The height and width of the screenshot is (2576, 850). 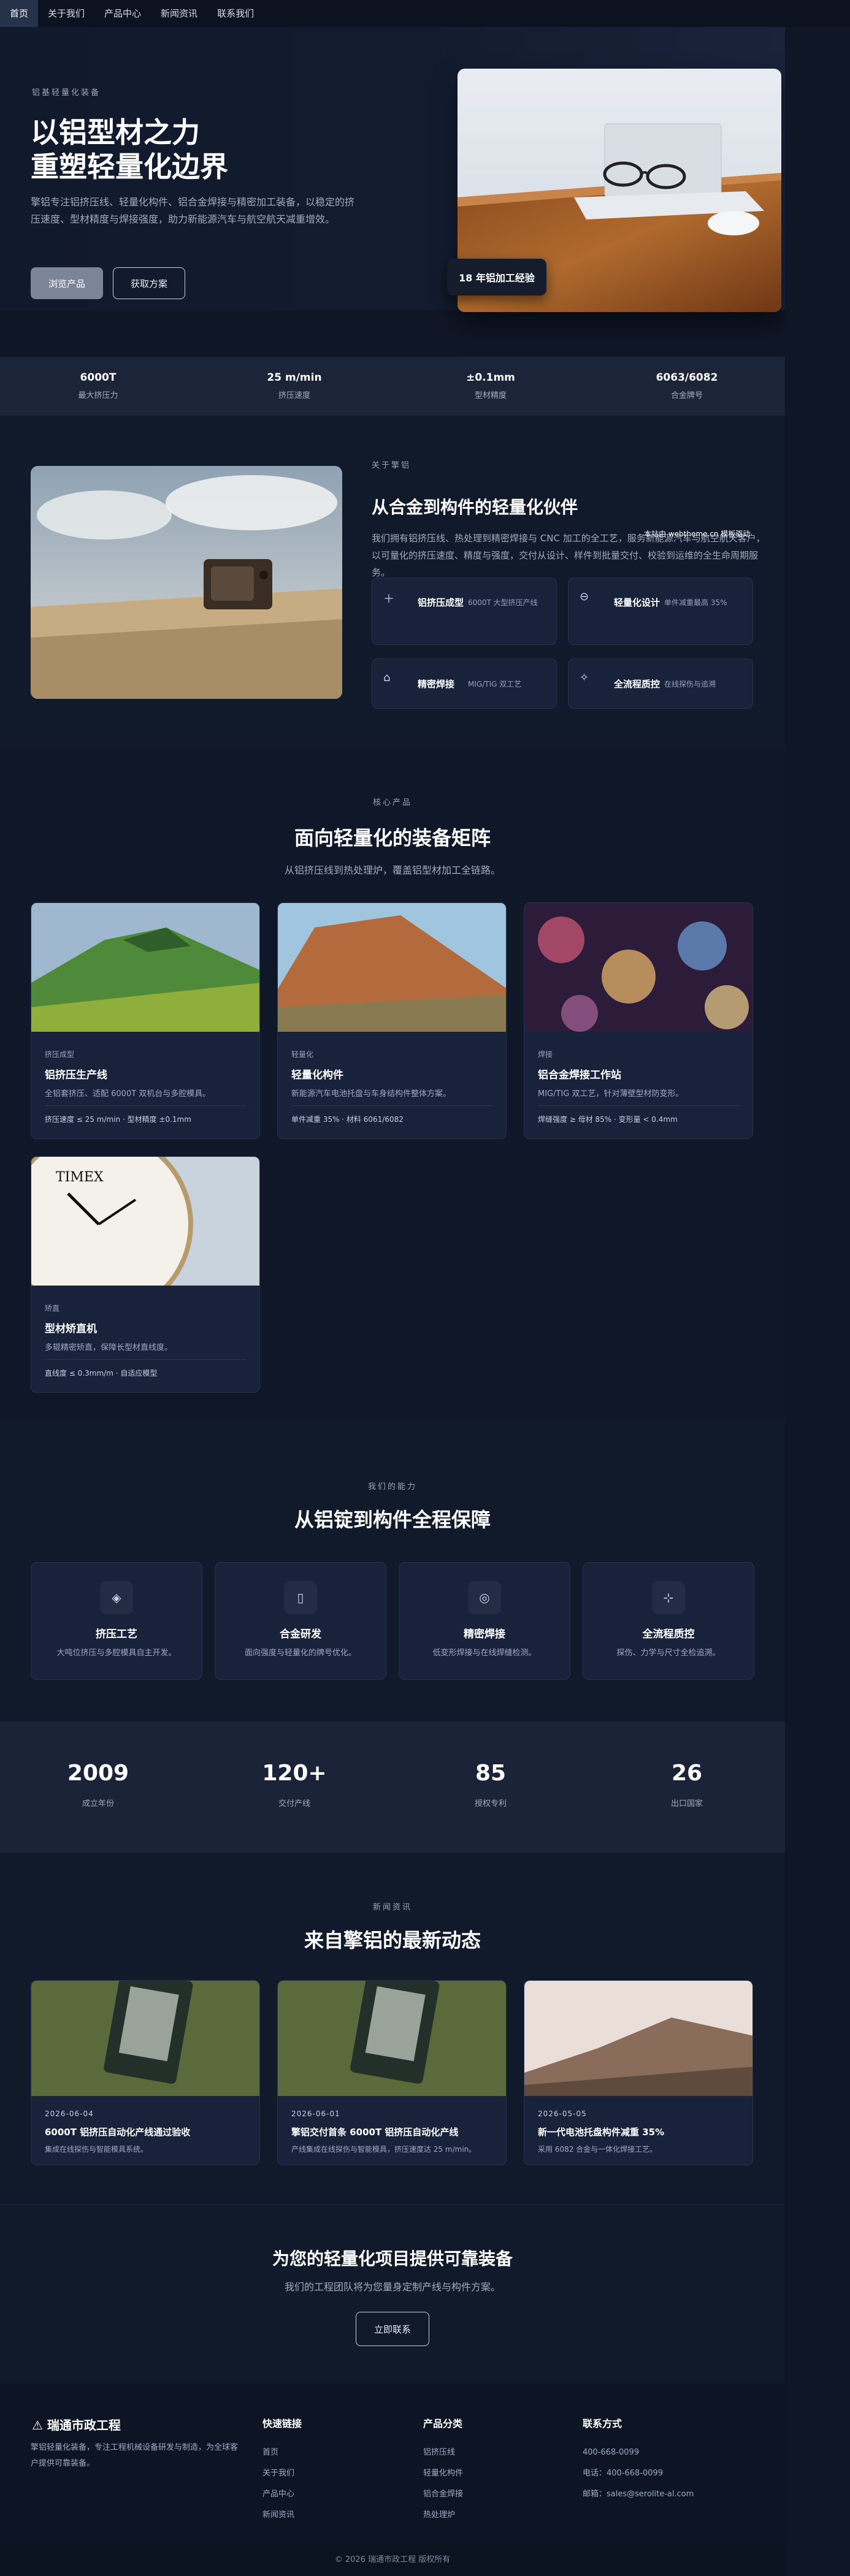 I want to click on feature-desc: MIG/TIG 双工艺, so click(x=495, y=684).